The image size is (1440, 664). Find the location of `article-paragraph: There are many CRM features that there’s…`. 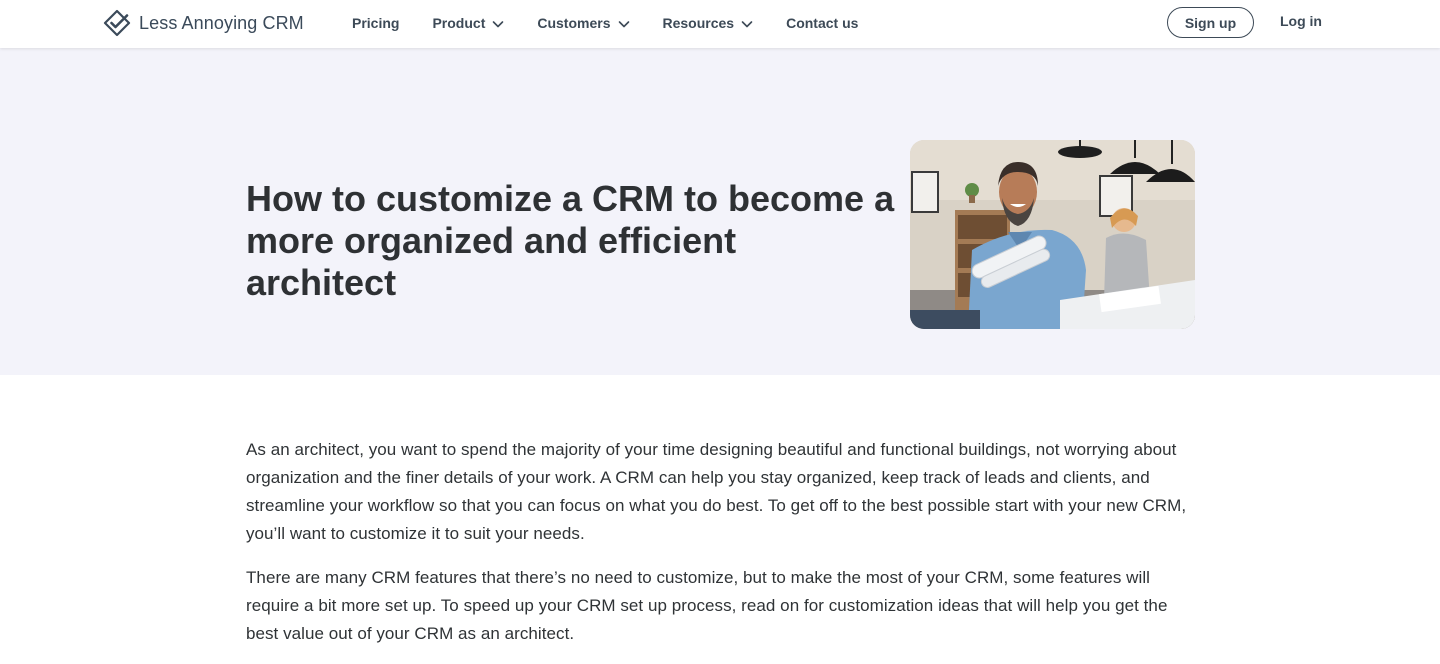

article-paragraph: There are many CRM features that there’s… is located at coordinates (707, 605).